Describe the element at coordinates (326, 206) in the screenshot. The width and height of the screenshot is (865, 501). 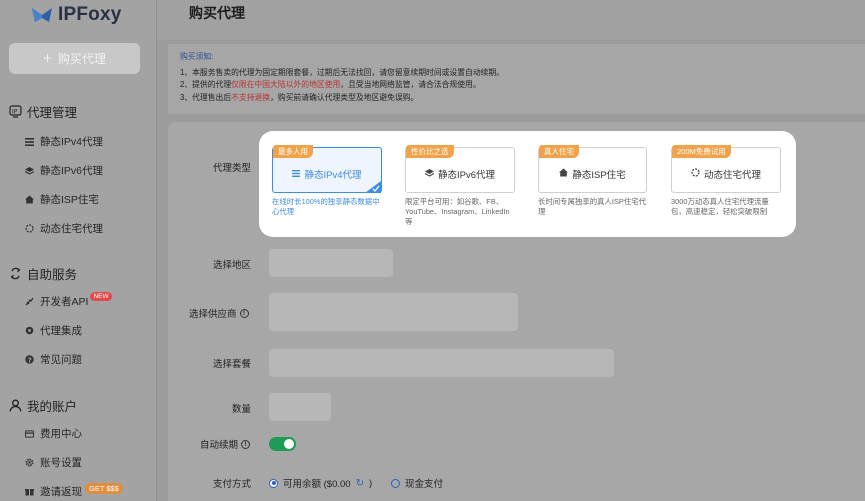
I see `proxy-type-desc: 在线时长100%的独享静态数据中心代理` at that location.